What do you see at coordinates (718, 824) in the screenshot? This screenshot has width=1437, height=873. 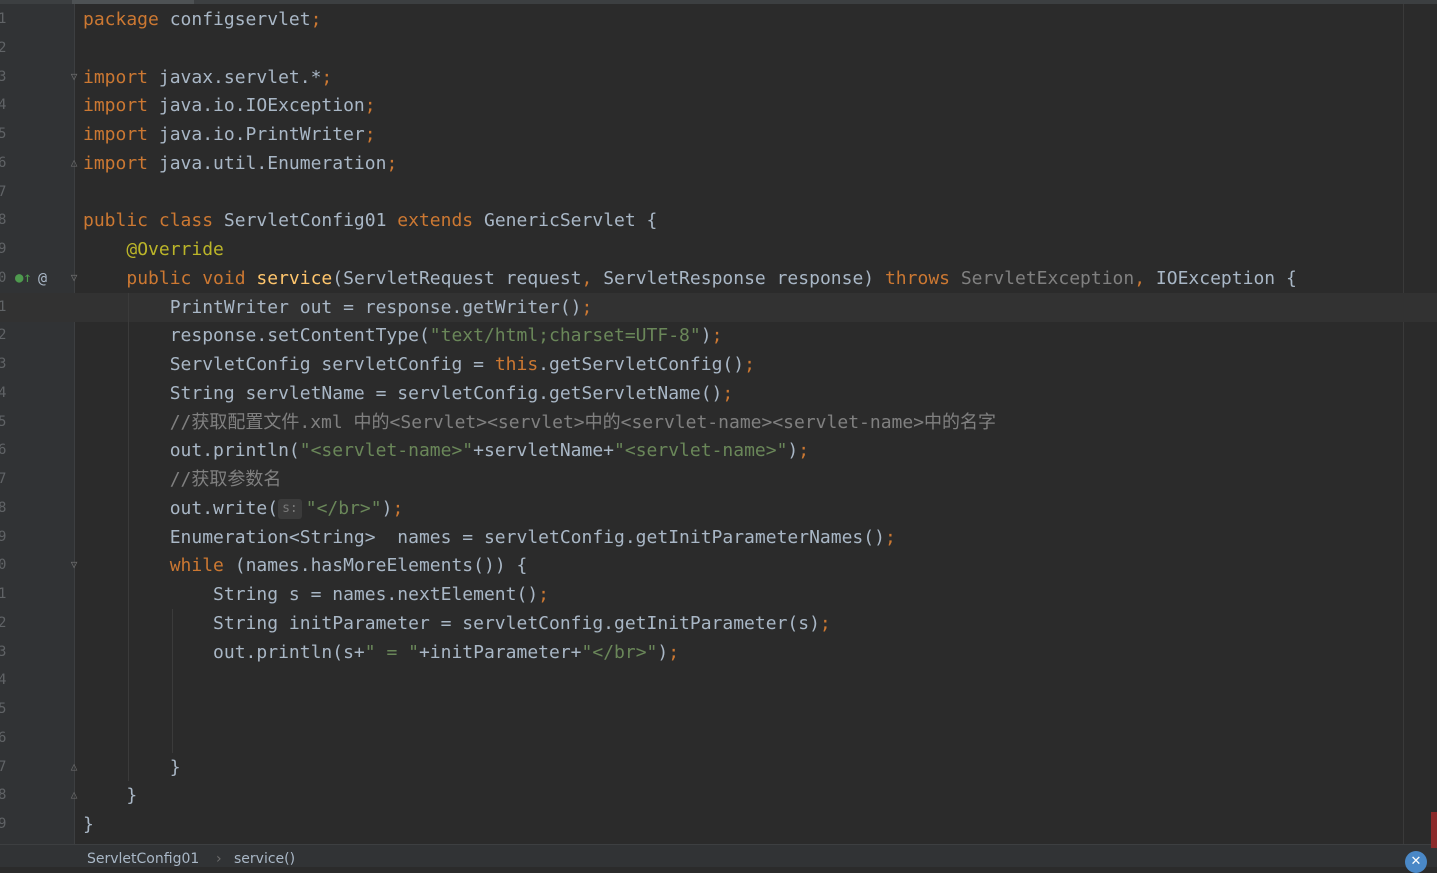 I see `code-line: 9}` at bounding box center [718, 824].